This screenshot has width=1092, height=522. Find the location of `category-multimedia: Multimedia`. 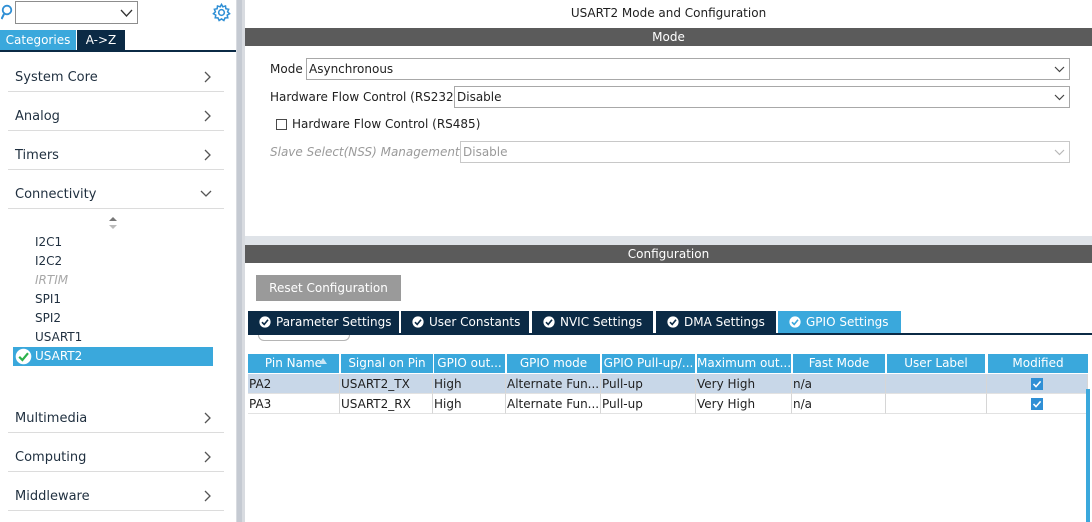

category-multimedia: Multimedia is located at coordinates (116, 418).